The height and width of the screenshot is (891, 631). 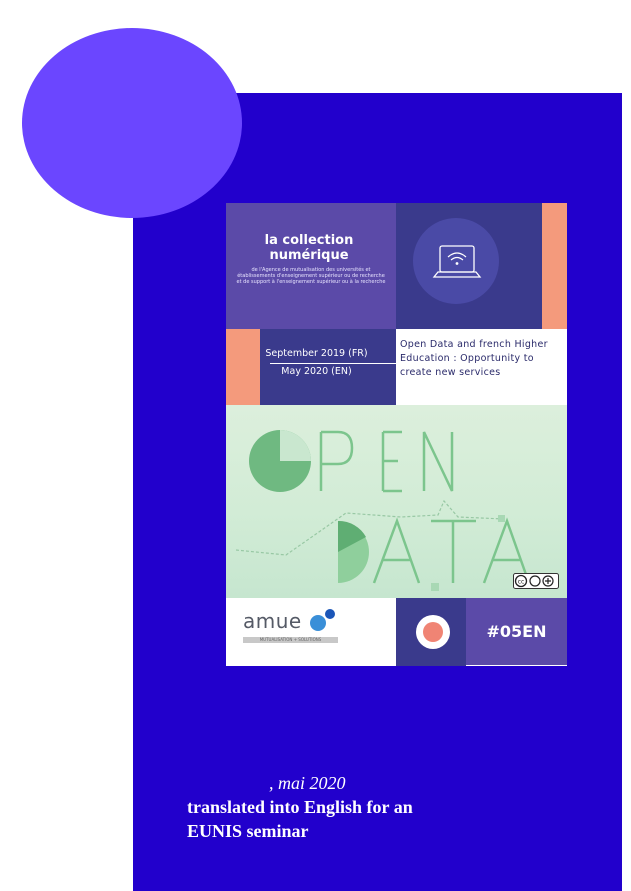 What do you see at coordinates (322, 620) in the screenshot?
I see `amue-logo-mark` at bounding box center [322, 620].